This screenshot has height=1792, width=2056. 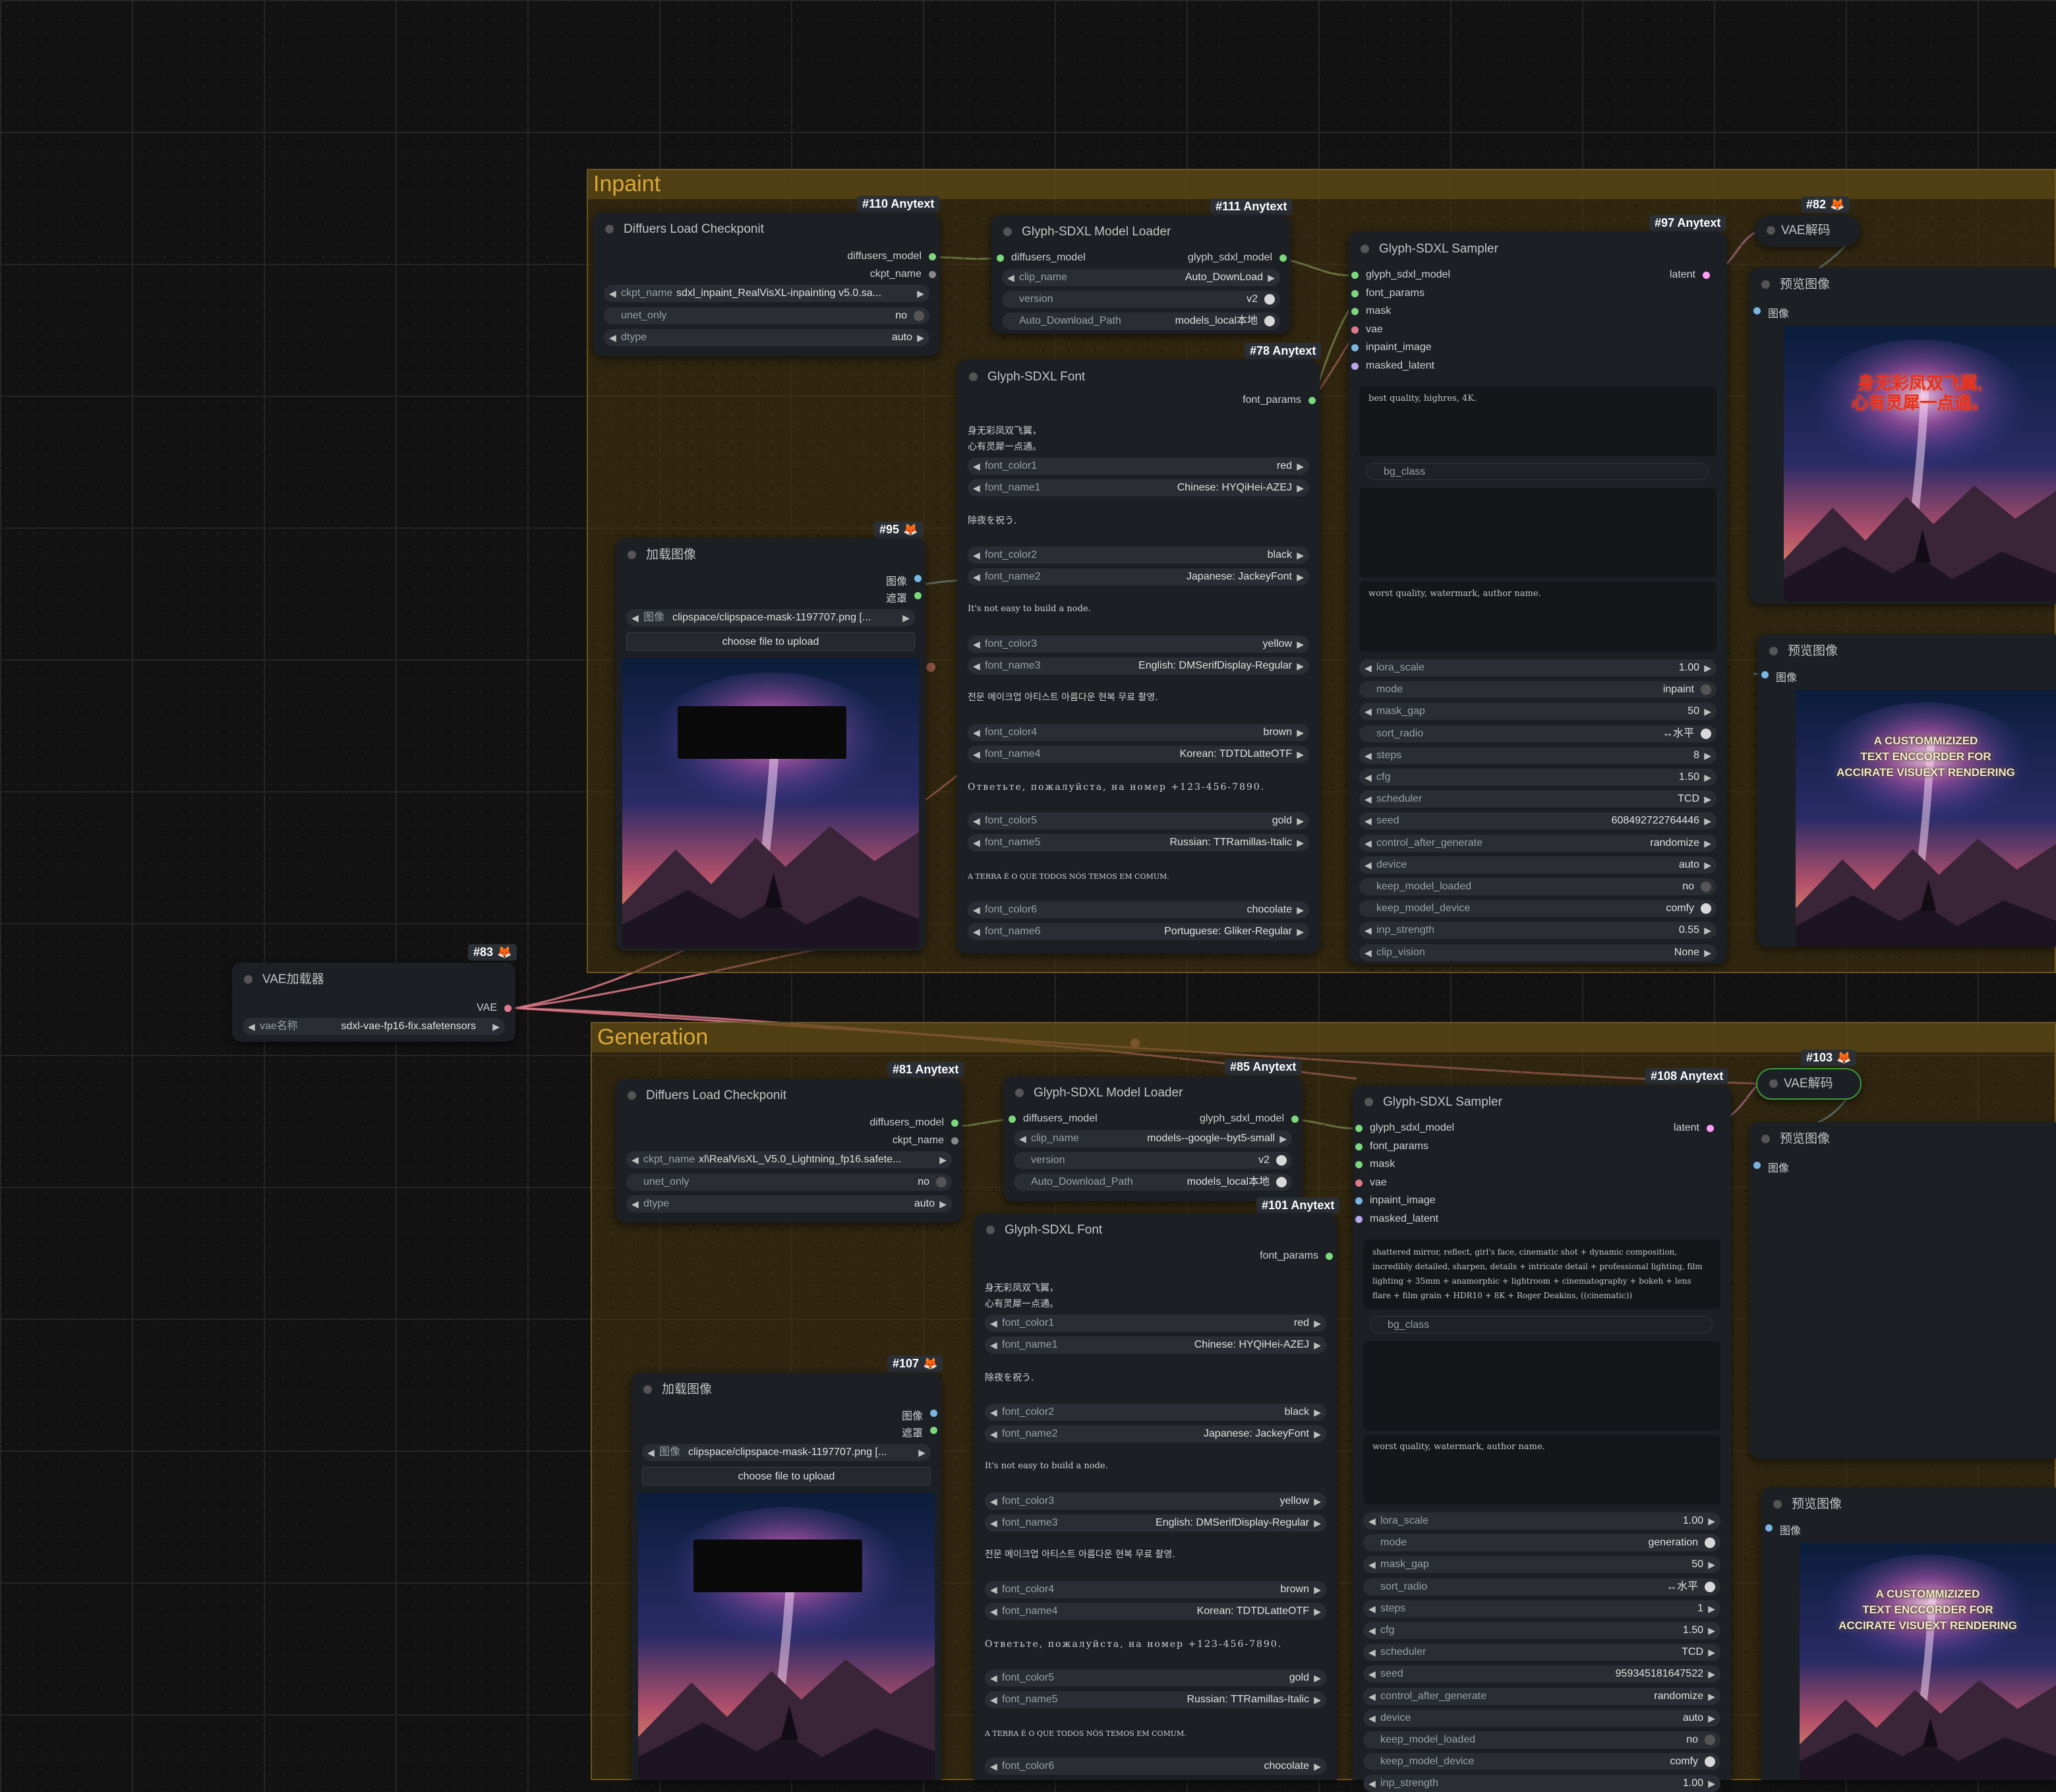 What do you see at coordinates (1902, 1139) in the screenshot?
I see `node-title: 预览图像` at bounding box center [1902, 1139].